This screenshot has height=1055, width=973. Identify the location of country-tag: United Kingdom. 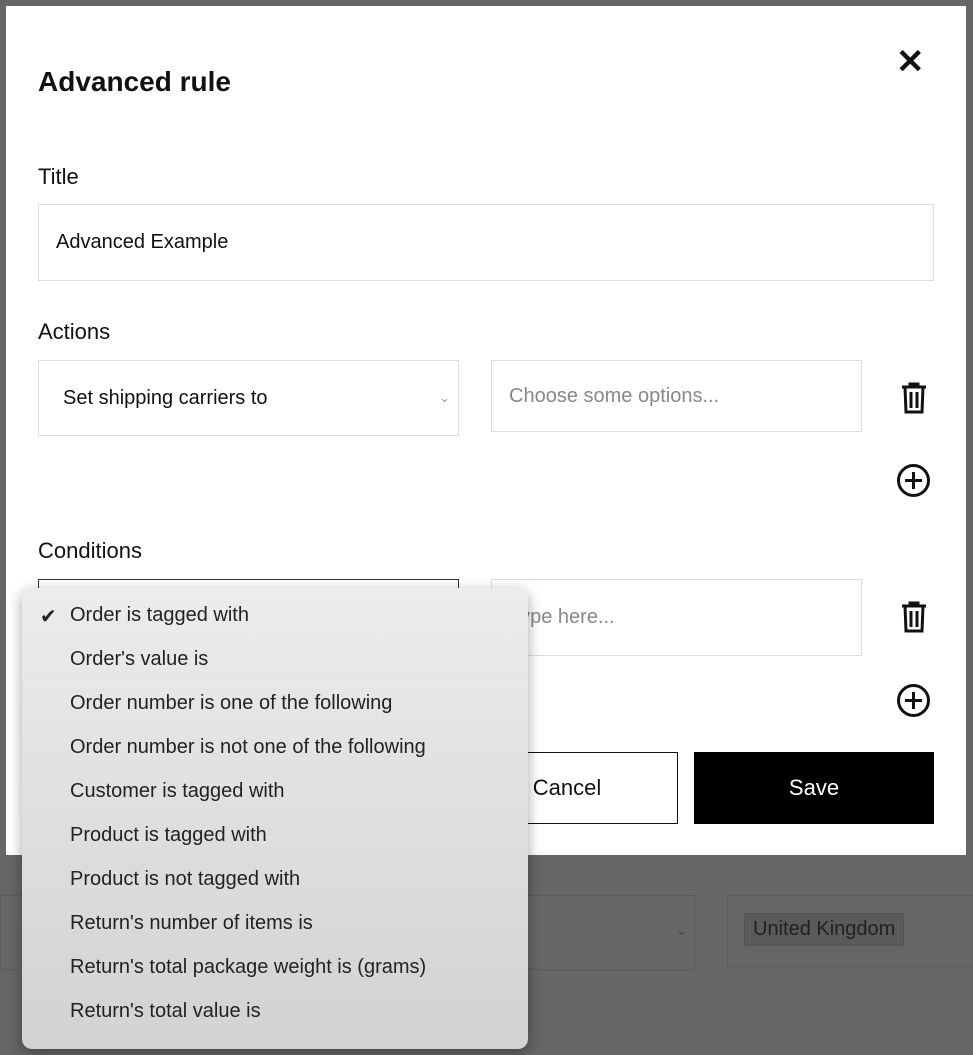
(824, 929).